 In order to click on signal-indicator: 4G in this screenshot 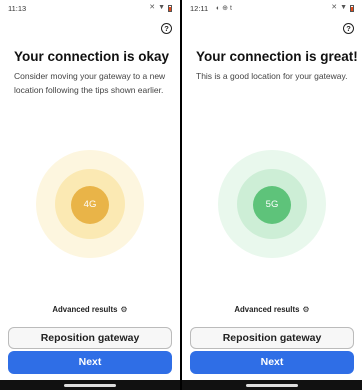, I will do `click(90, 204)`.